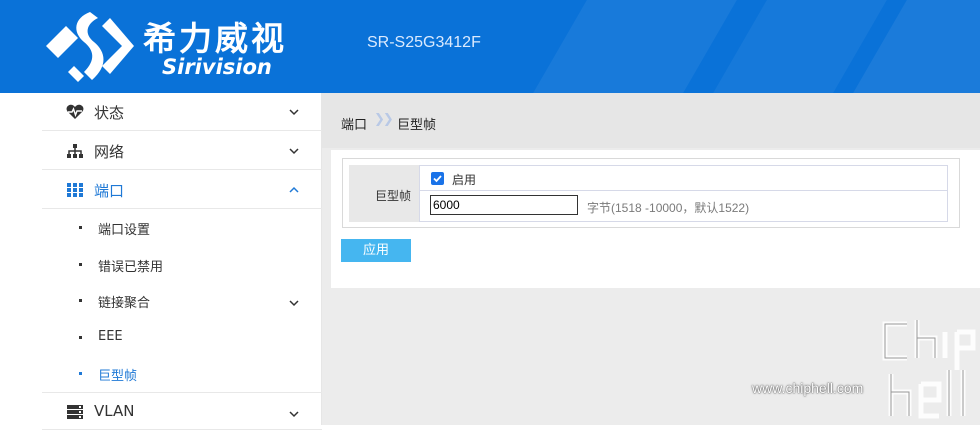 The width and height of the screenshot is (980, 430). I want to click on breadcrumb-parent: 端口, so click(354, 123).